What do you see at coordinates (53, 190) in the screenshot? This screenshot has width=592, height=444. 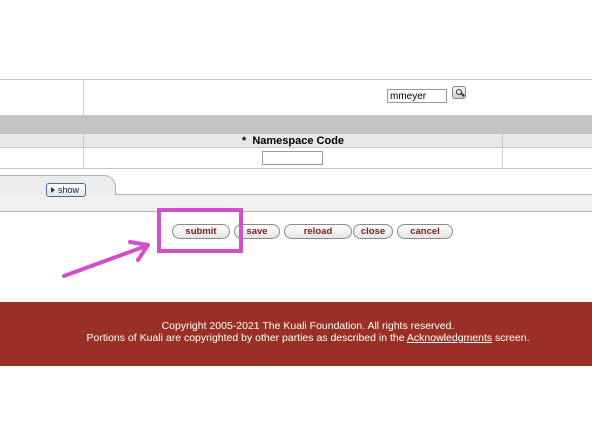 I see `triangle-right-icon` at bounding box center [53, 190].